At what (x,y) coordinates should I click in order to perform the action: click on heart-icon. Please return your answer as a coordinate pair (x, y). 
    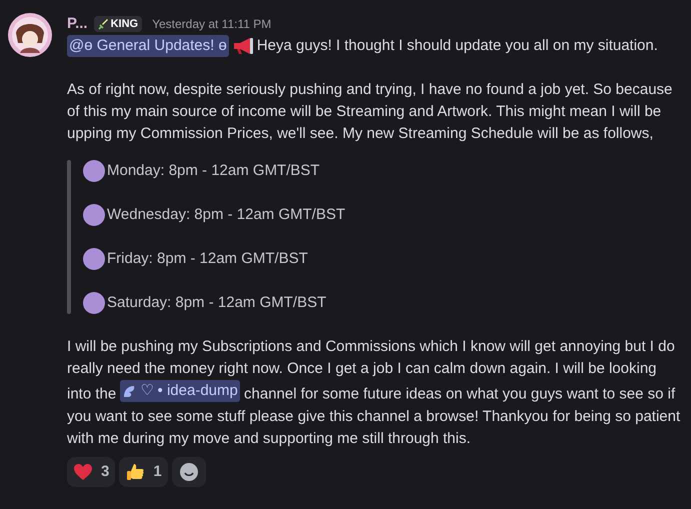
    Looking at the image, I should click on (83, 471).